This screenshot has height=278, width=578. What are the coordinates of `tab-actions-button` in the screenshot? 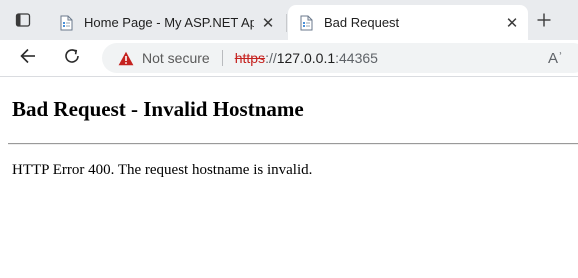 It's located at (23, 22).